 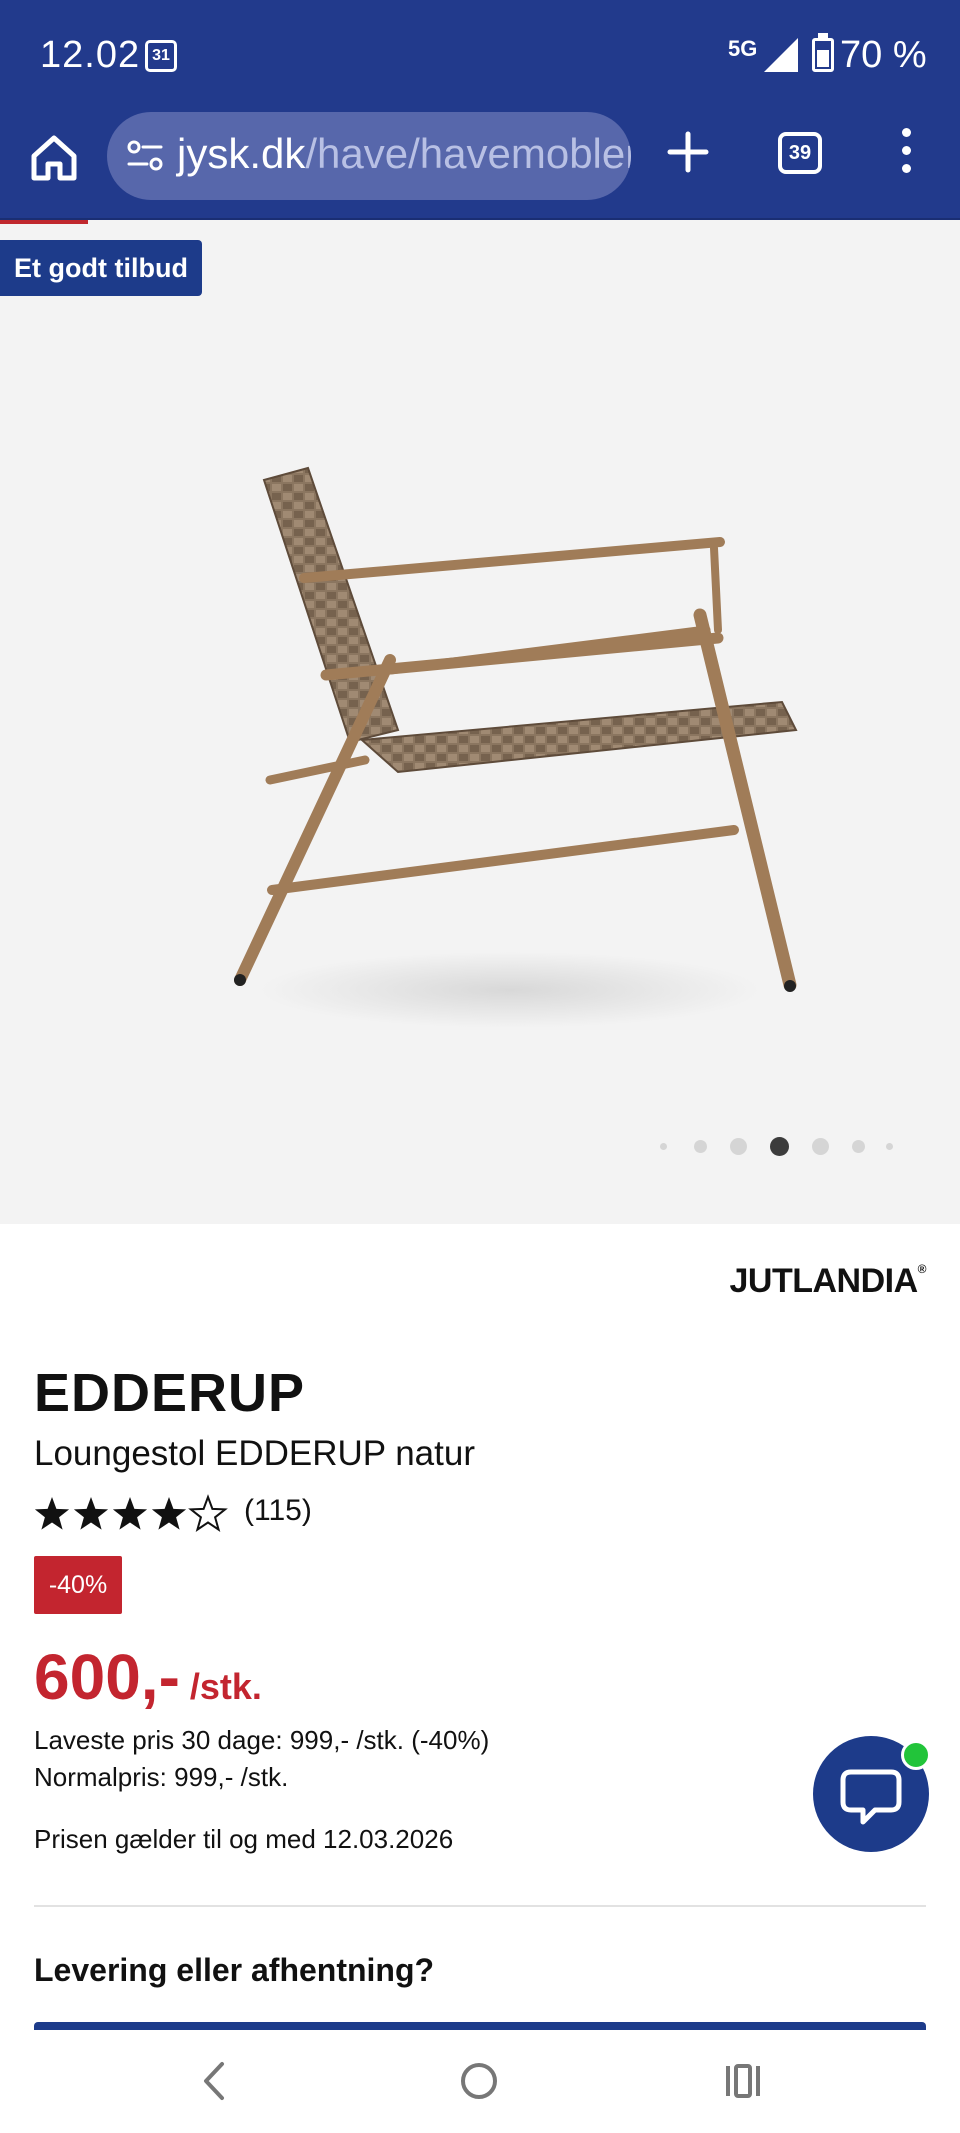 I want to click on tabs-icon: 39, so click(x=800, y=153).